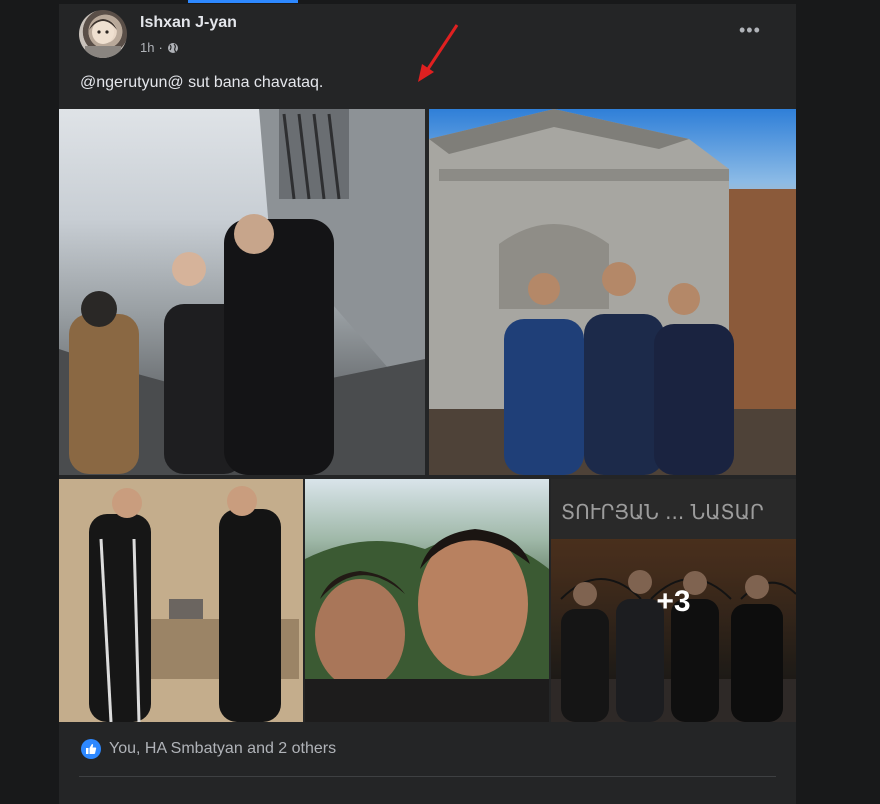 Image resolution: width=880 pixels, height=804 pixels. Describe the element at coordinates (838, 396) in the screenshot. I see `right-gutter` at that location.